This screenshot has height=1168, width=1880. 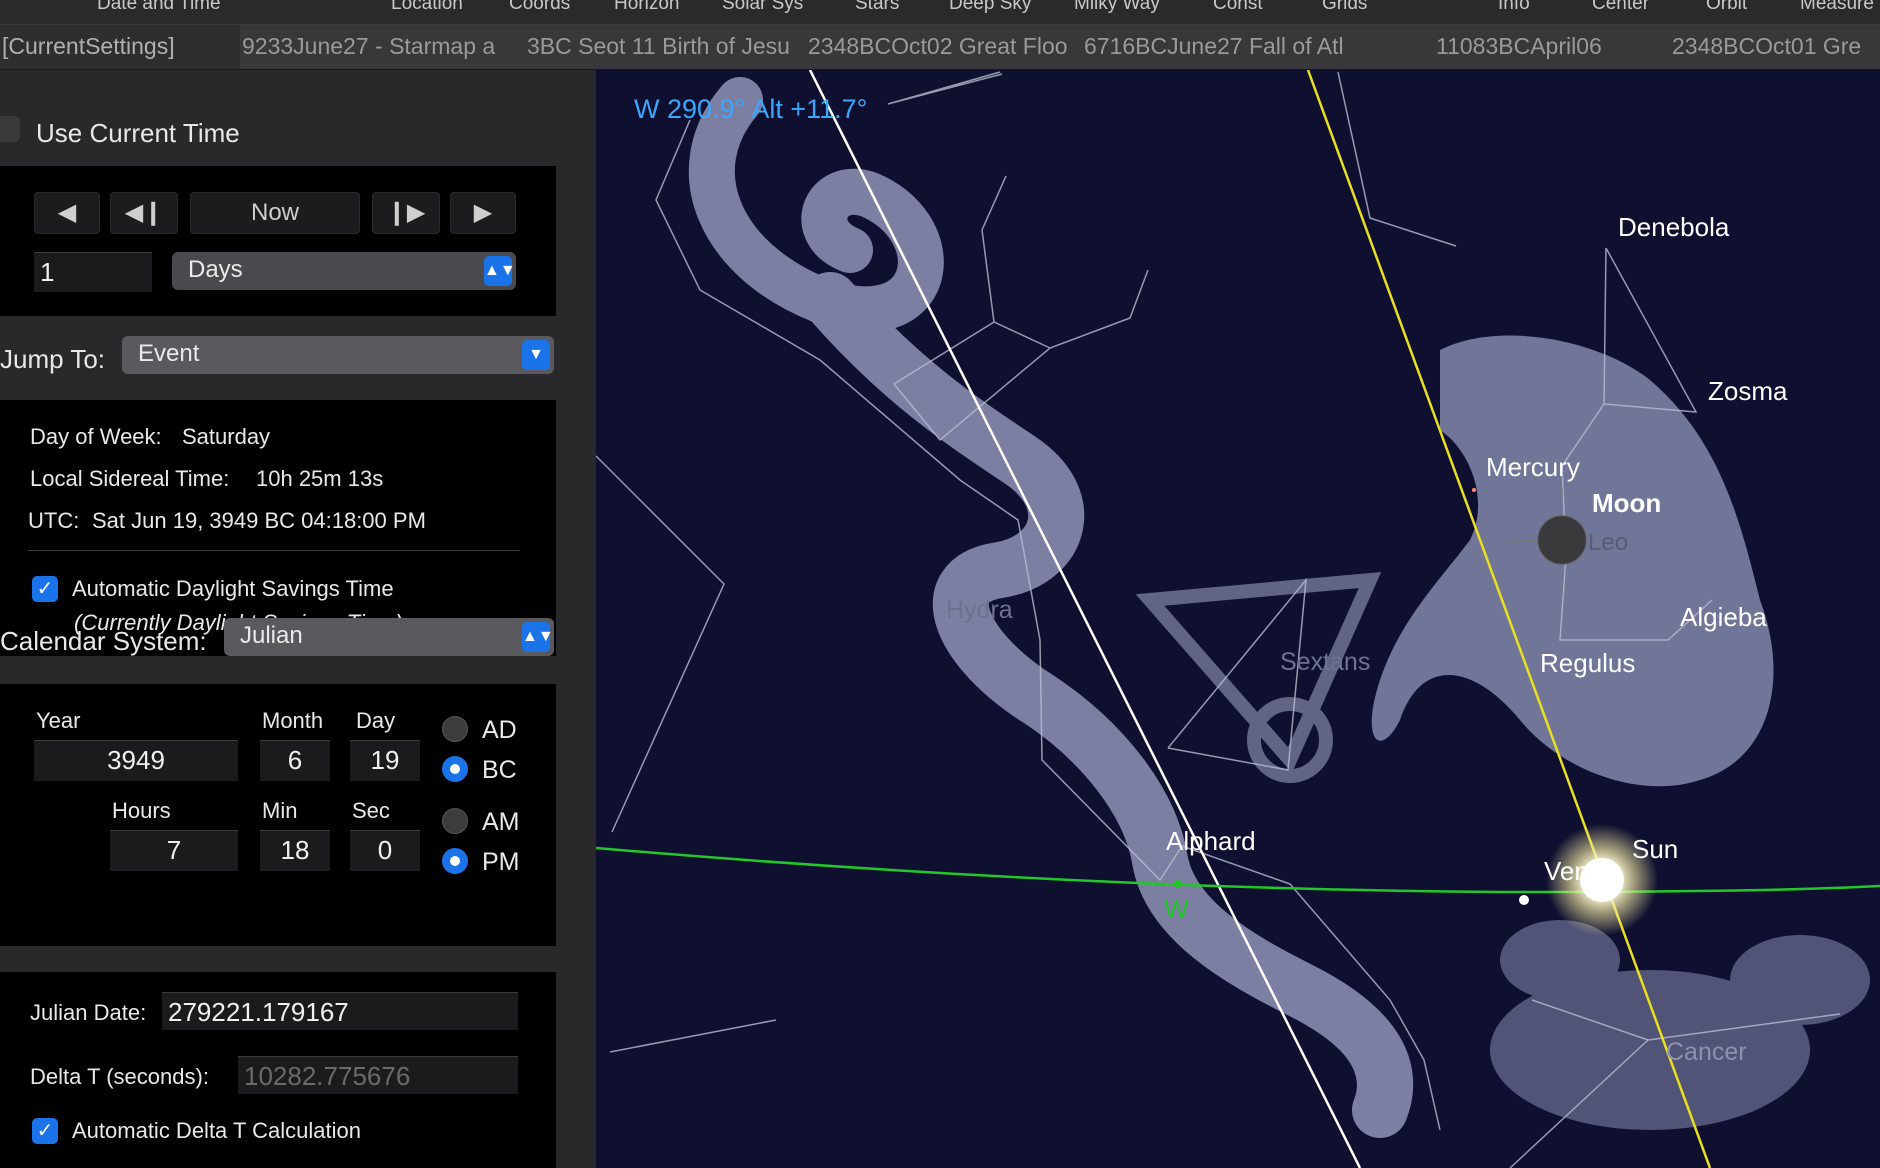 What do you see at coordinates (54, 520) in the screenshot?
I see `utc-label: UTC:` at bounding box center [54, 520].